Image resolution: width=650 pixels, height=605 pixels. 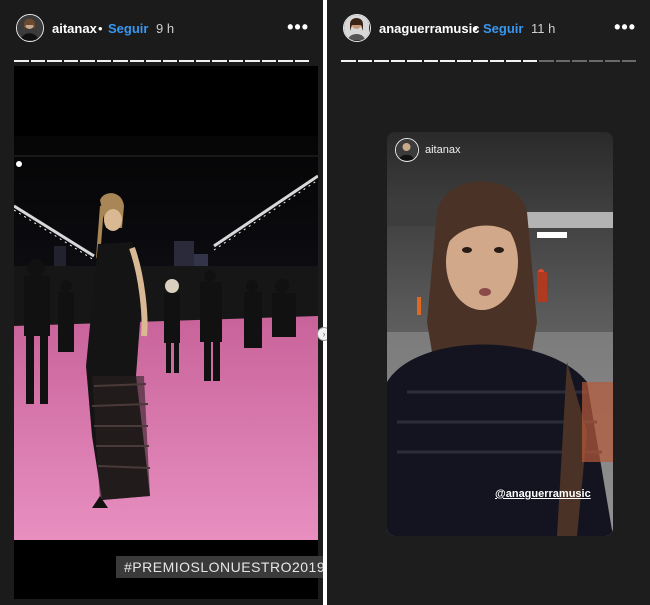 I want to click on hashtag-sticker: #PREMIOSLONUESTRO2019, so click(x=219, y=567).